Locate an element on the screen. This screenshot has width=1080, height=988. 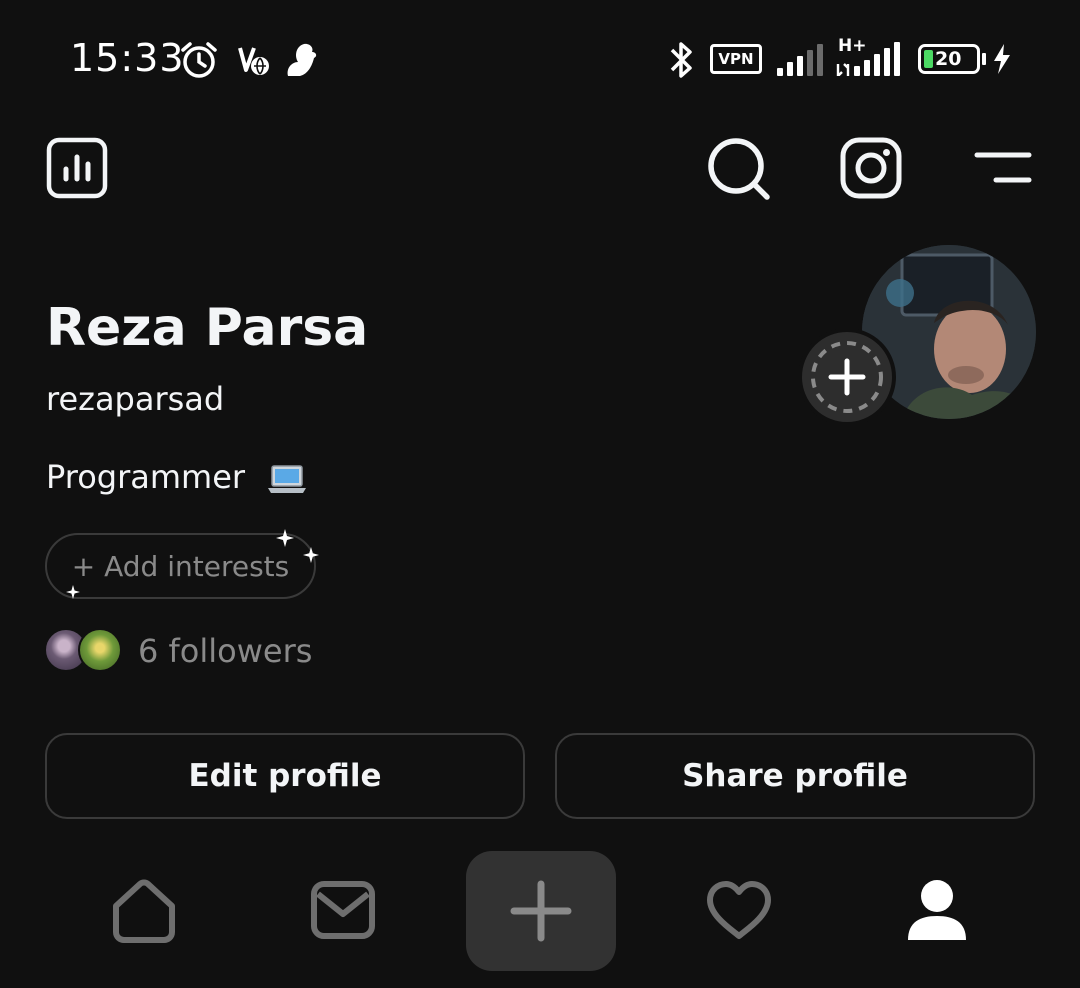
display-name: Reza Parsa is located at coordinates (207, 328).